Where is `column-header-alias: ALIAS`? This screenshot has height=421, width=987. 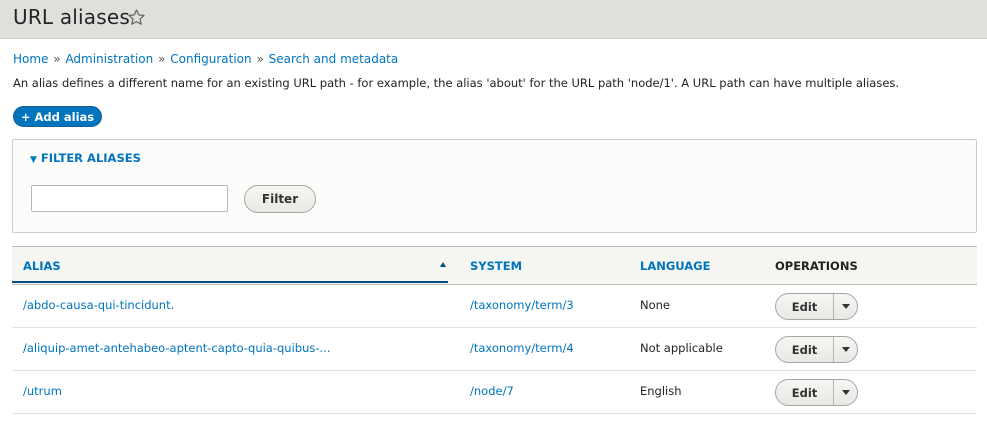
column-header-alias: ALIAS is located at coordinates (42, 266).